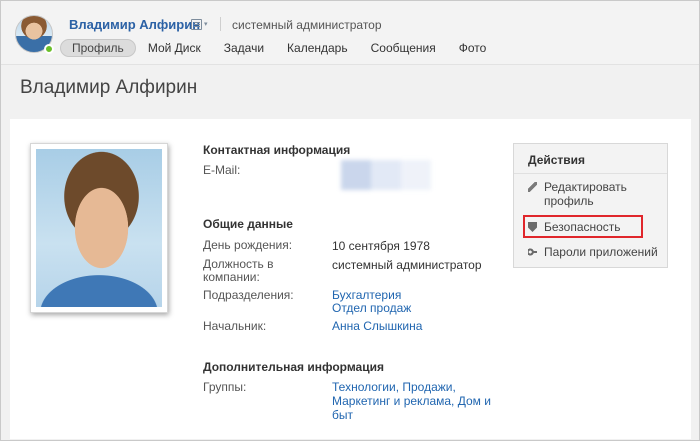  I want to click on edit-profile-action: Редактировать профиль, so click(577, 194).